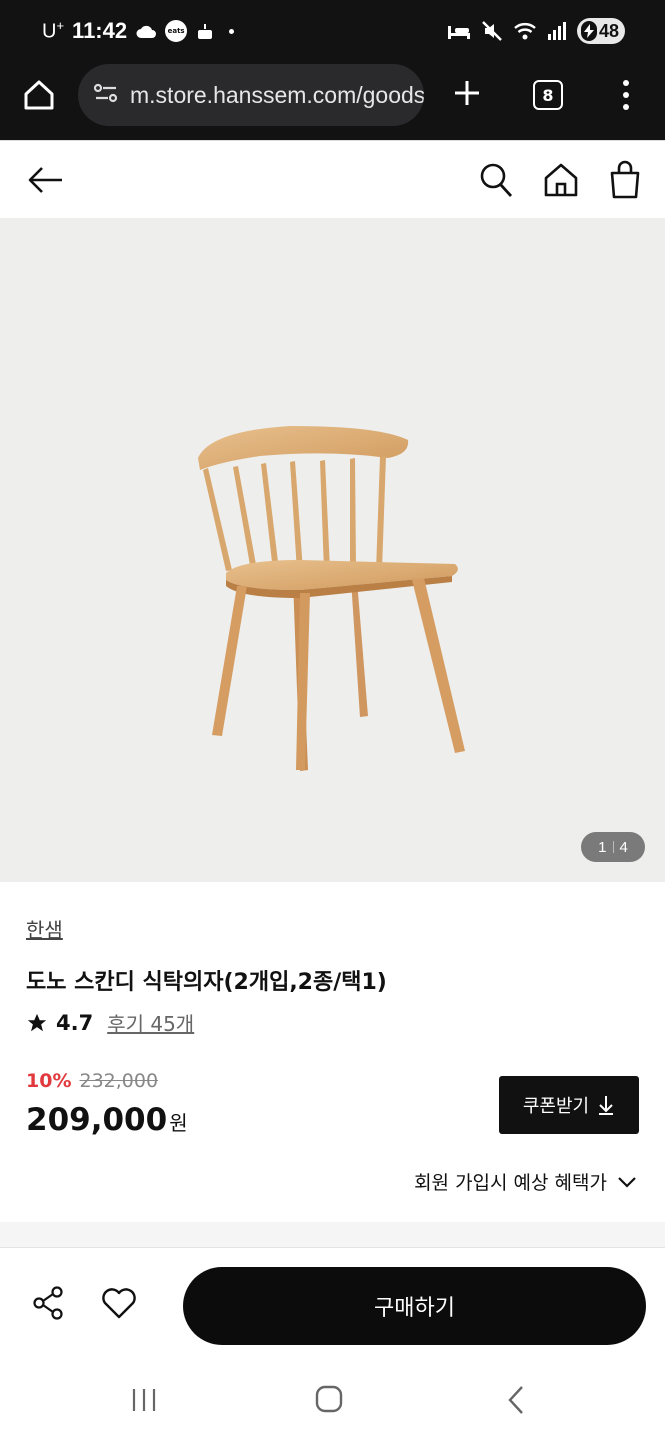  What do you see at coordinates (39, 95) in the screenshot?
I see `browser-home-icon` at bounding box center [39, 95].